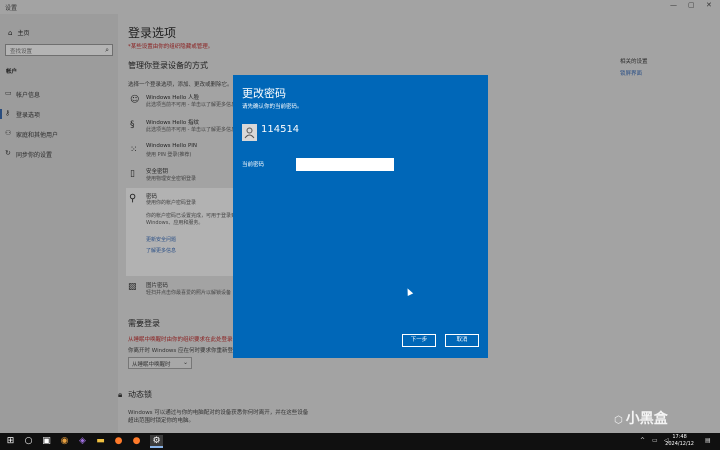 This screenshot has width=720, height=450. Describe the element at coordinates (180, 340) in the screenshot. I see `require-warning: 从睡眠中唤醒时由你的组织要求在此处登录` at that location.